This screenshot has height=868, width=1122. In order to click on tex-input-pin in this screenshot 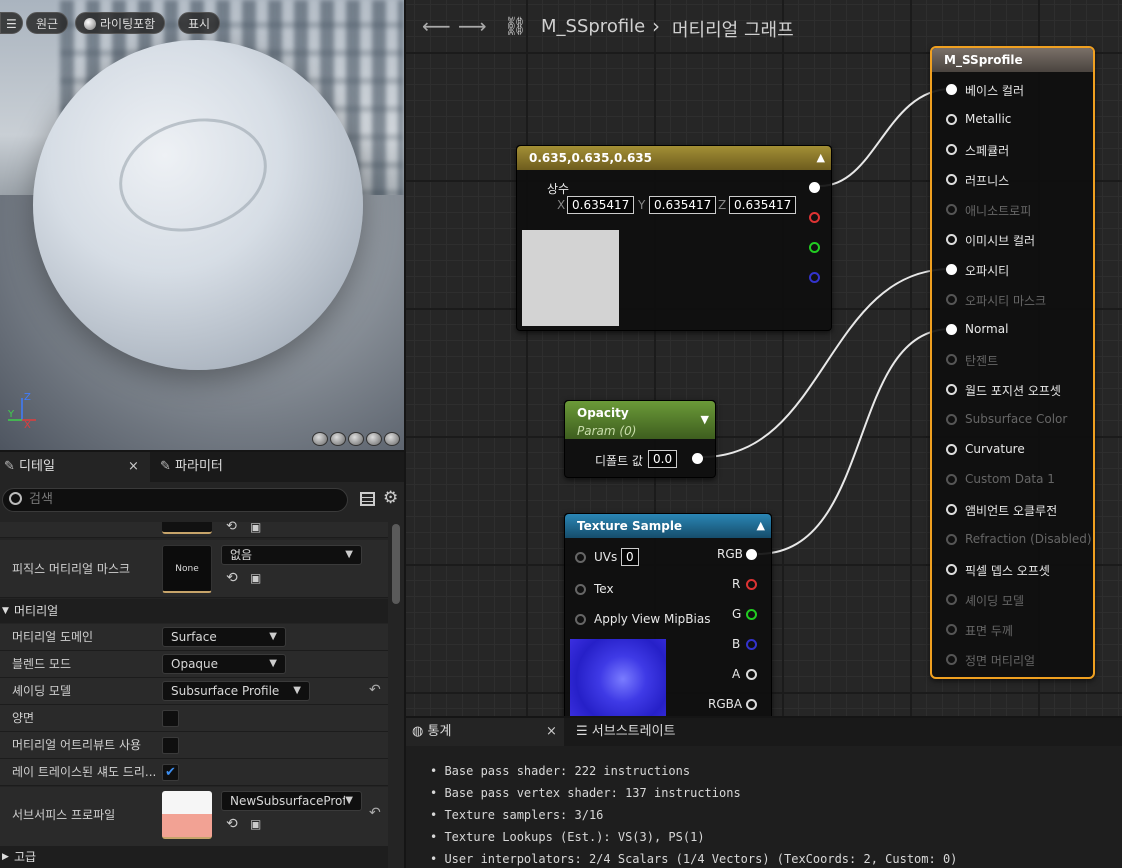, I will do `click(580, 589)`.